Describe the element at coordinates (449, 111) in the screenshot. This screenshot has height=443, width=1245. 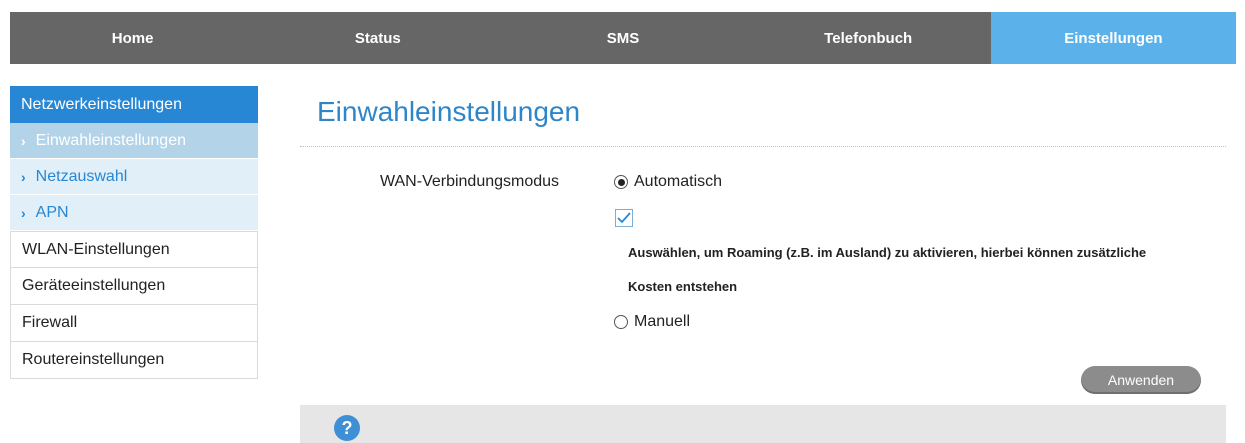
I see `page-title: Einwahleinstellungen` at that location.